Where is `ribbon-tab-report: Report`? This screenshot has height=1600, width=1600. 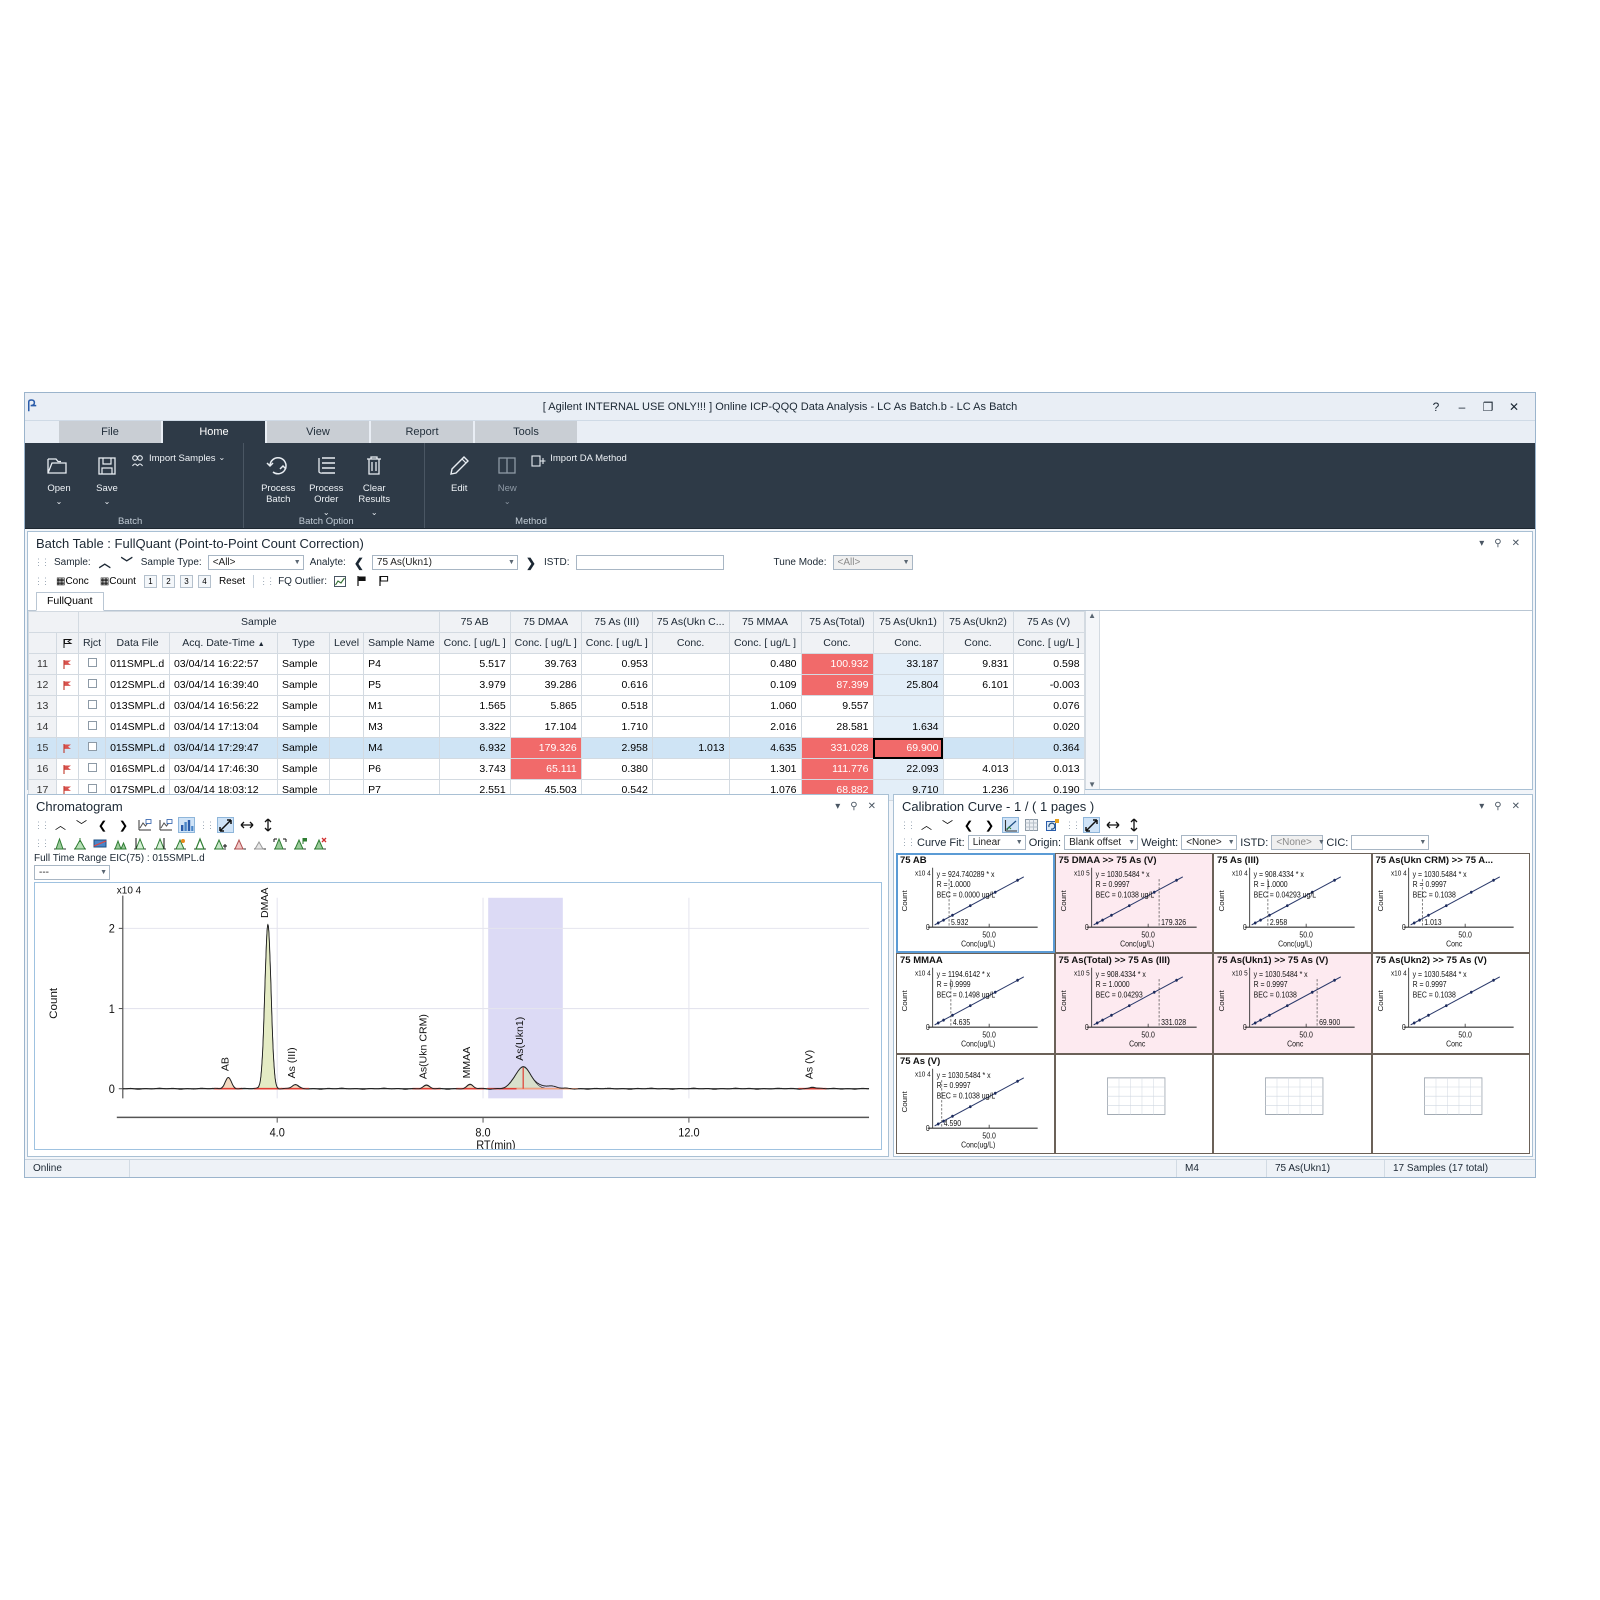 ribbon-tab-report: Report is located at coordinates (422, 432).